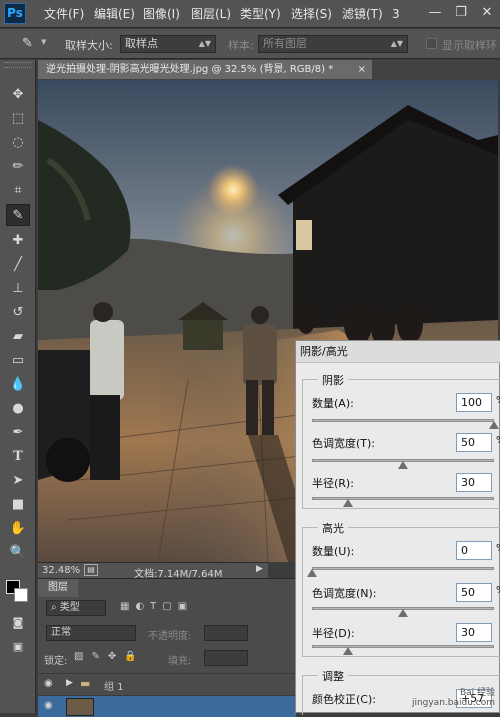 The height and width of the screenshot is (717, 500). Describe the element at coordinates (114, 14) in the screenshot. I see `menu-edit: 编辑(E)` at that location.